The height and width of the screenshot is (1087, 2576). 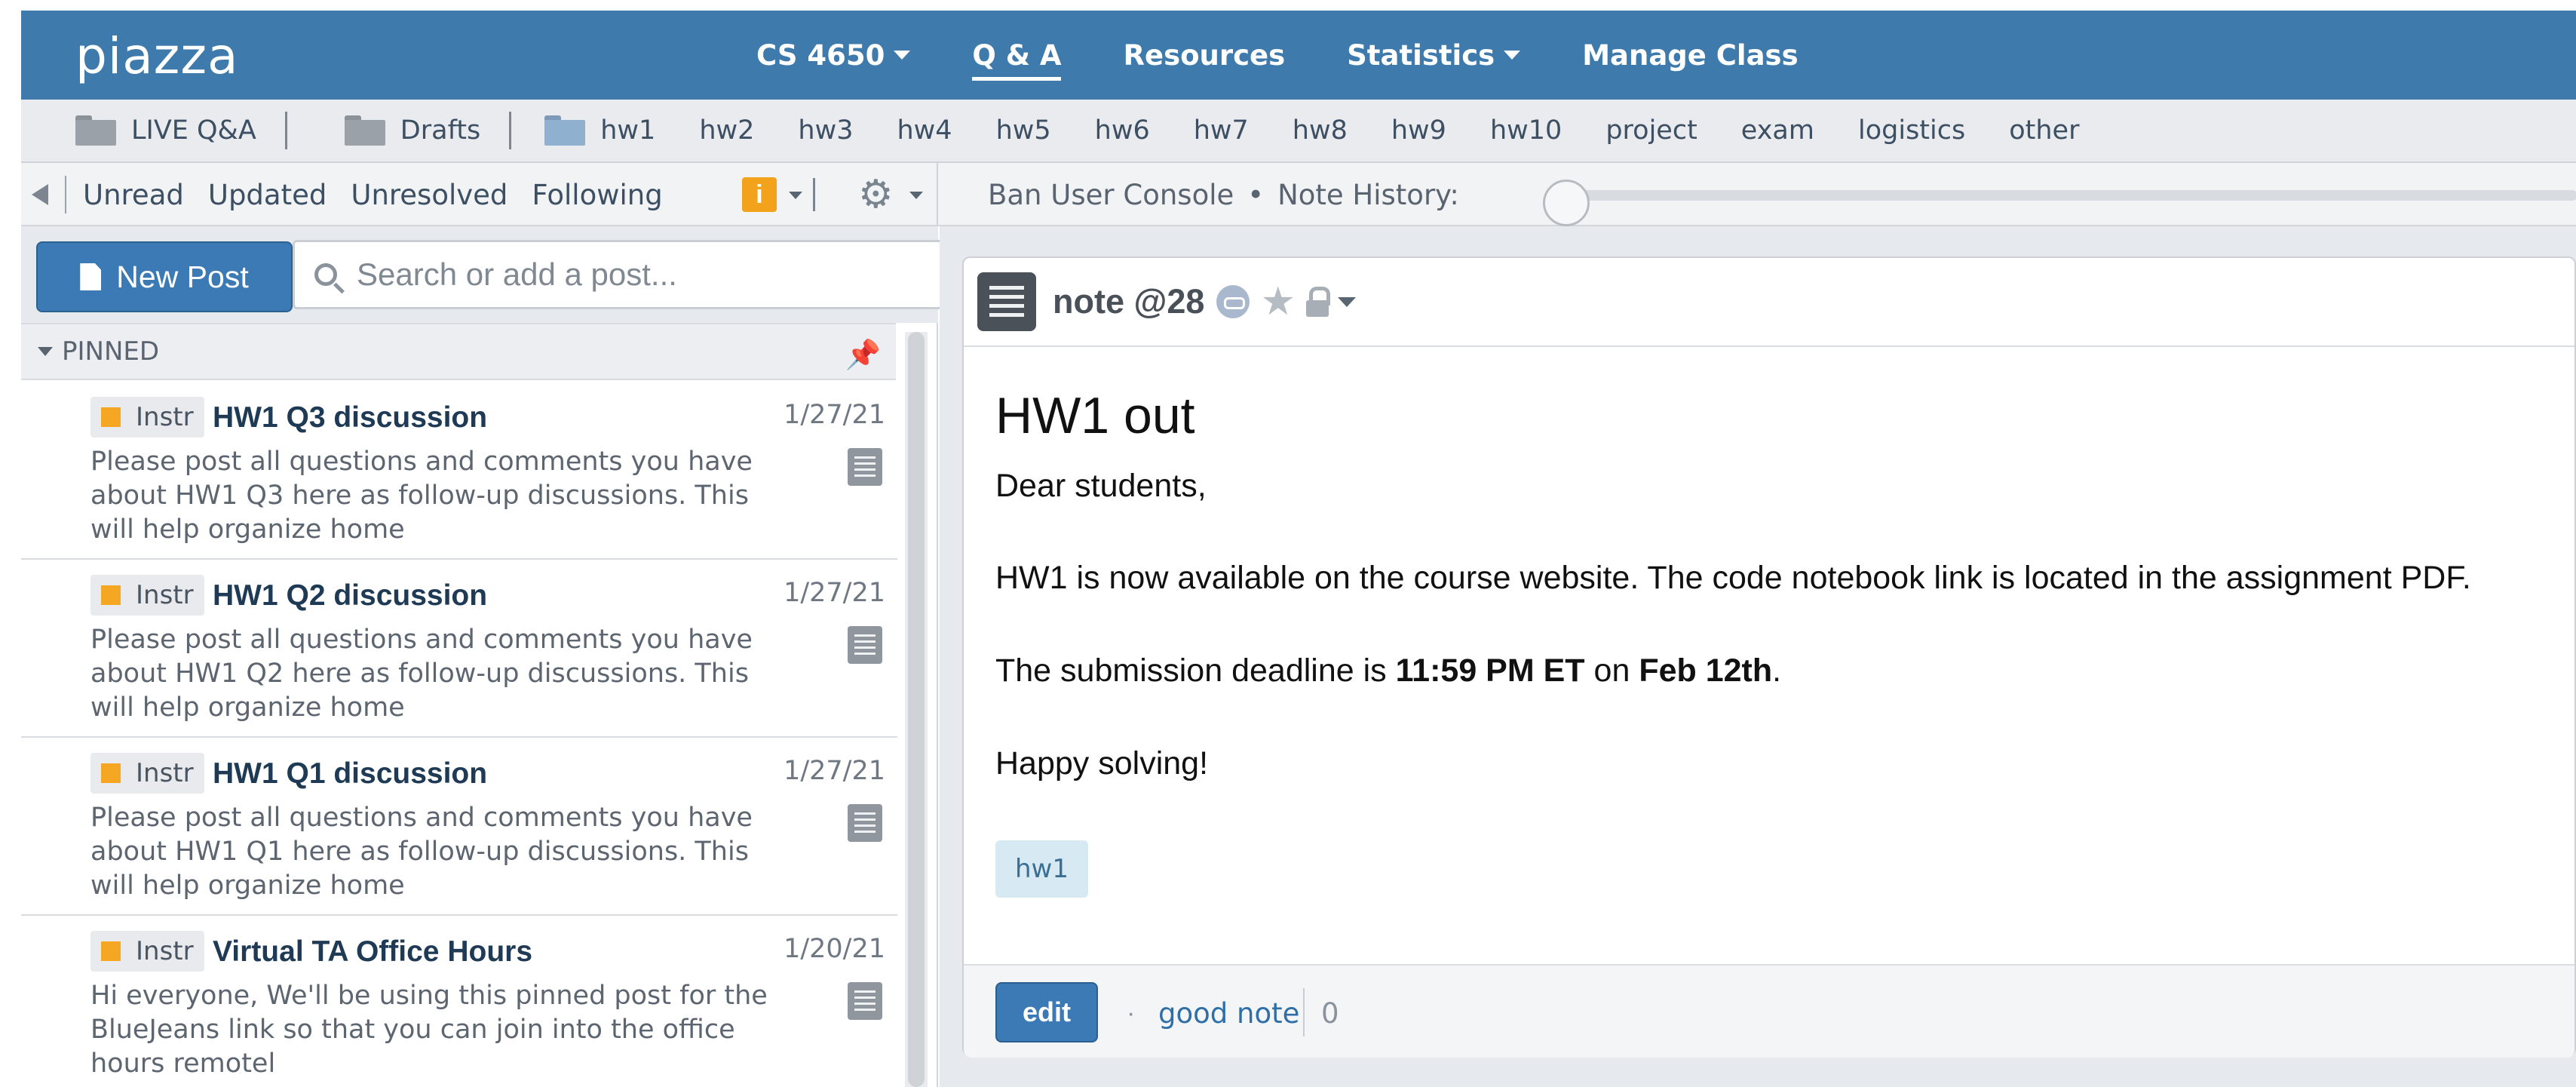 What do you see at coordinates (1017, 55) in the screenshot?
I see `nav-qa-label: Q & A` at bounding box center [1017, 55].